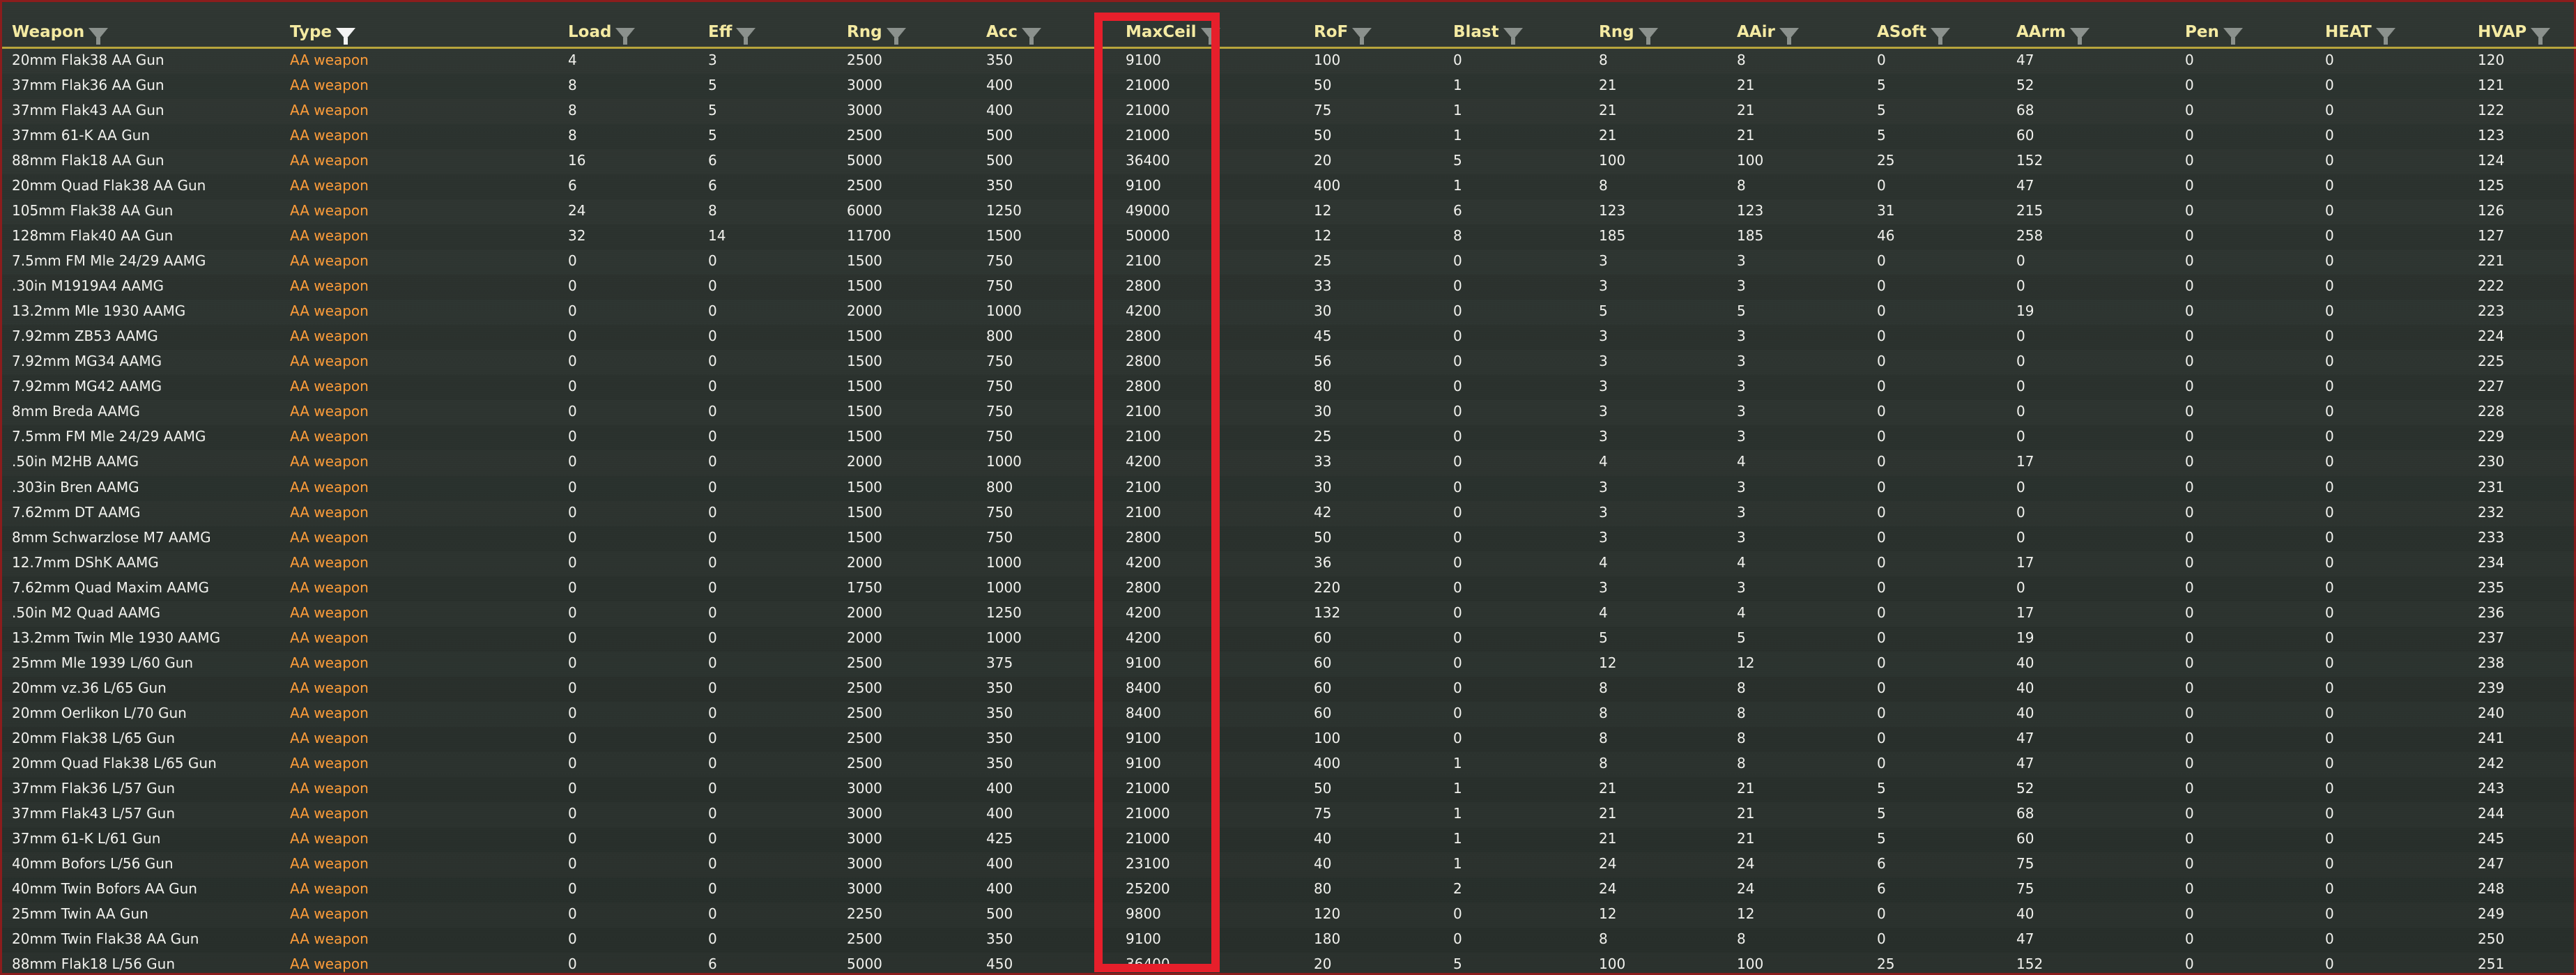 The image size is (2576, 975). Describe the element at coordinates (1148, 964) in the screenshot. I see `cell-maxceil: 36400` at that location.